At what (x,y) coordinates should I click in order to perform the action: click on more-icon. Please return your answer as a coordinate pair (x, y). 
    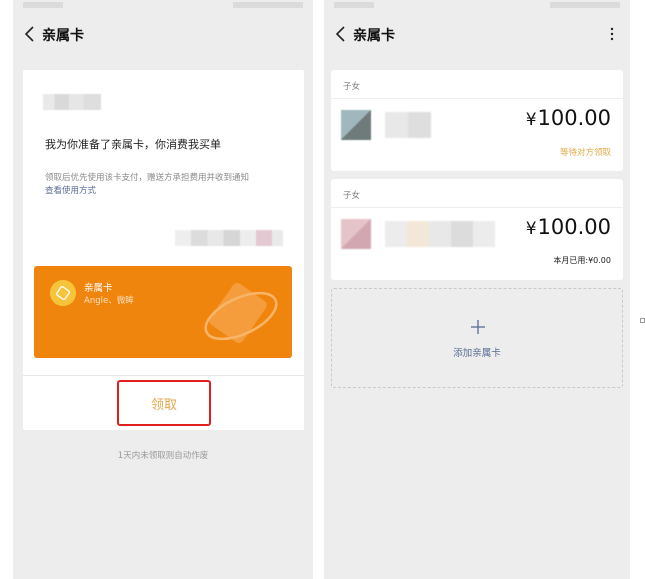
    Looking at the image, I should click on (612, 34).